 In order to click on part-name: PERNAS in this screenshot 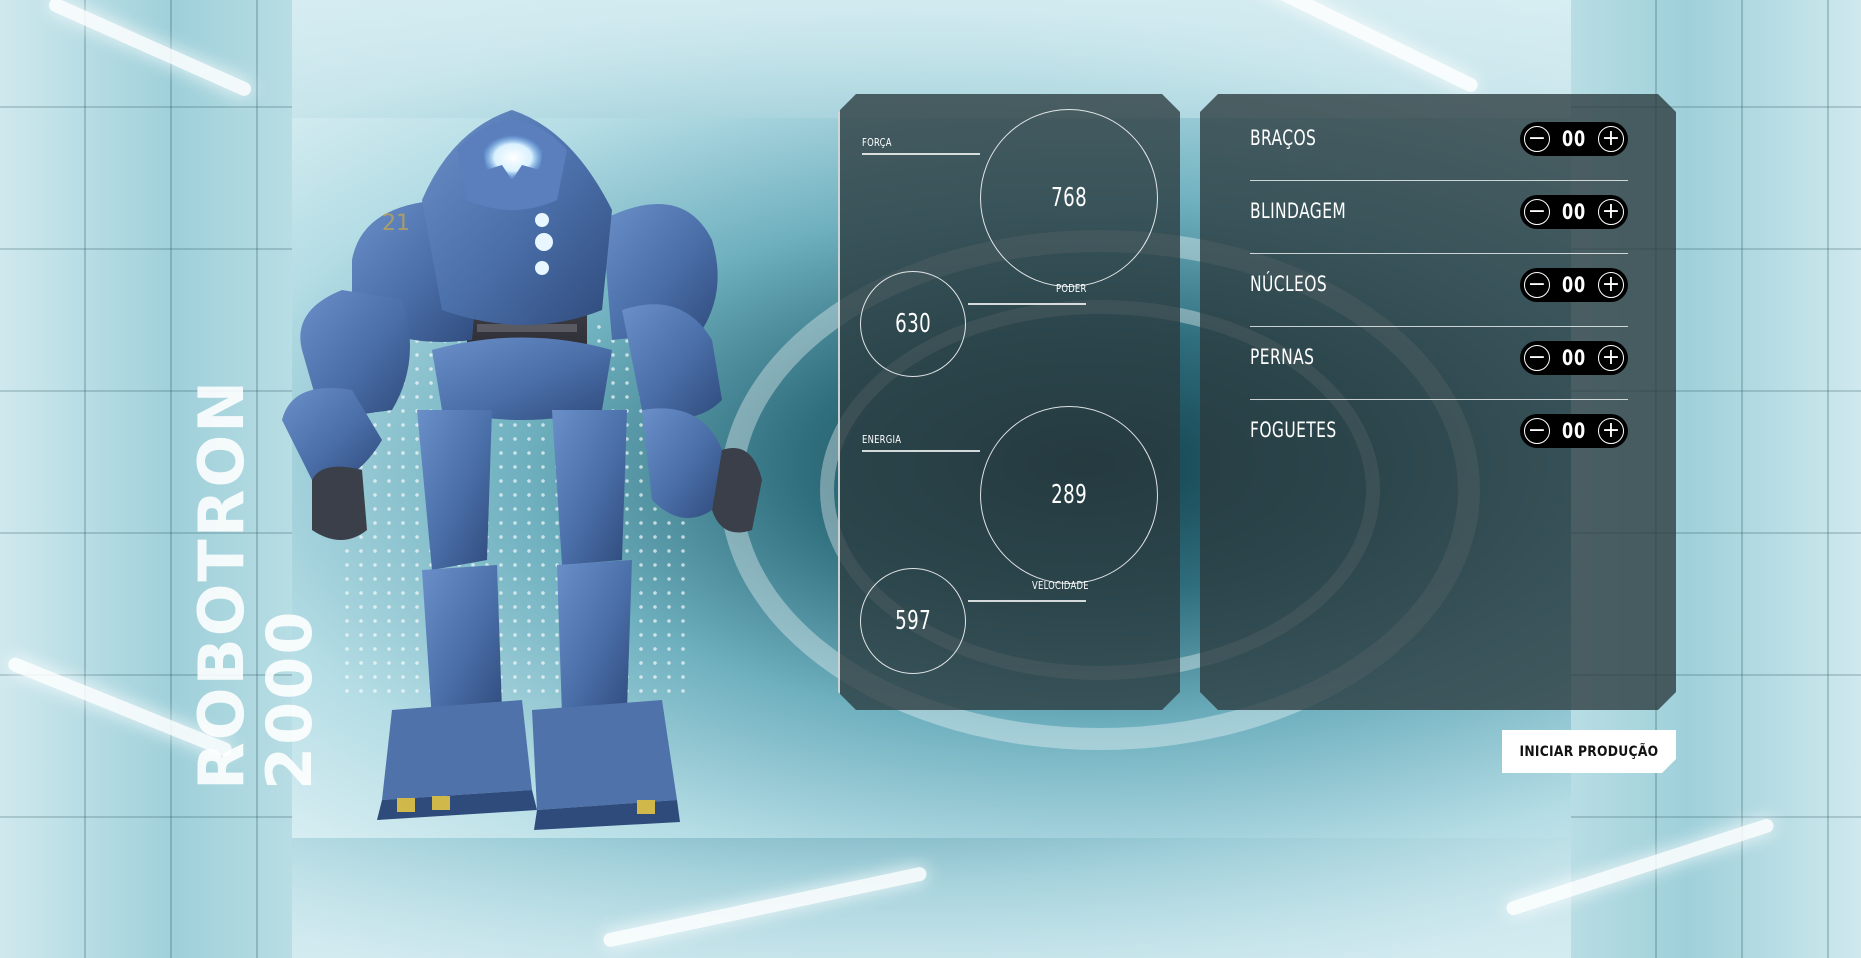, I will do `click(1282, 357)`.